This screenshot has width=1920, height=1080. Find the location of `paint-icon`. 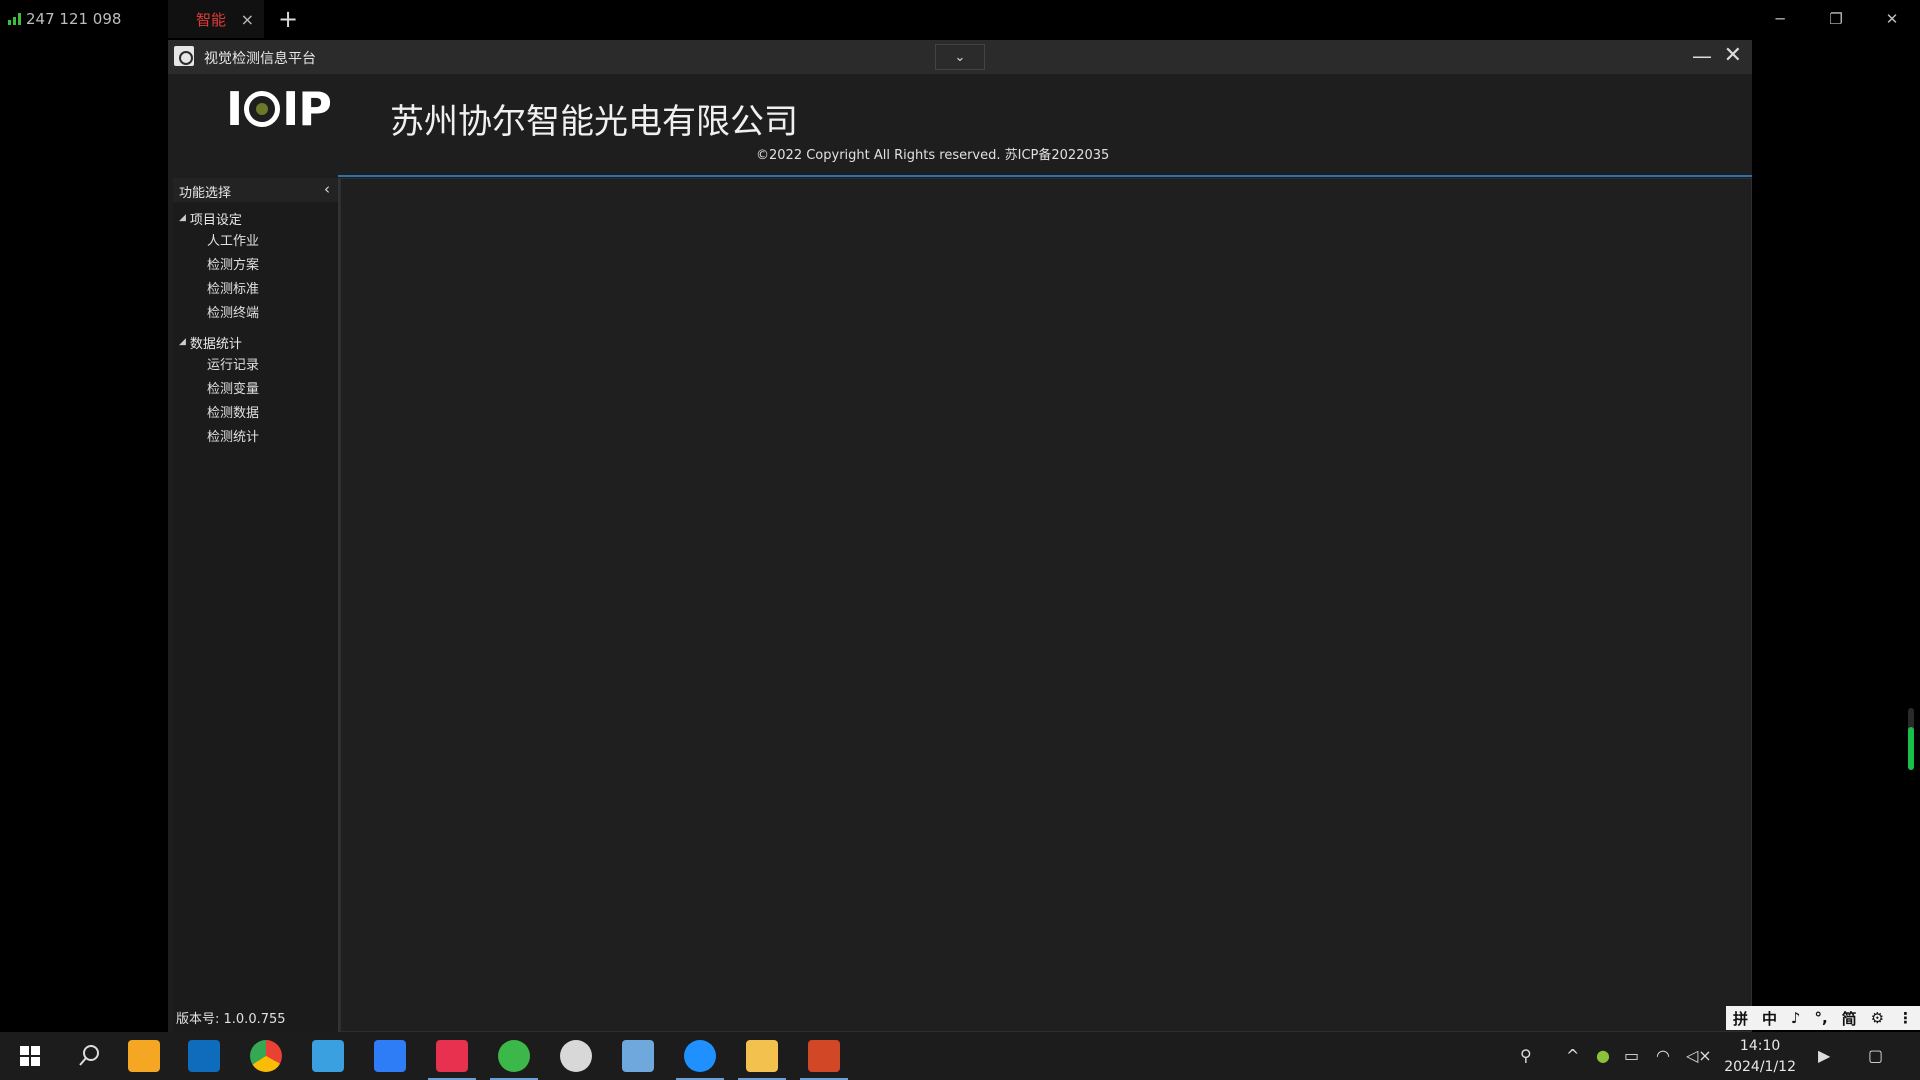

paint-icon is located at coordinates (576, 1056).